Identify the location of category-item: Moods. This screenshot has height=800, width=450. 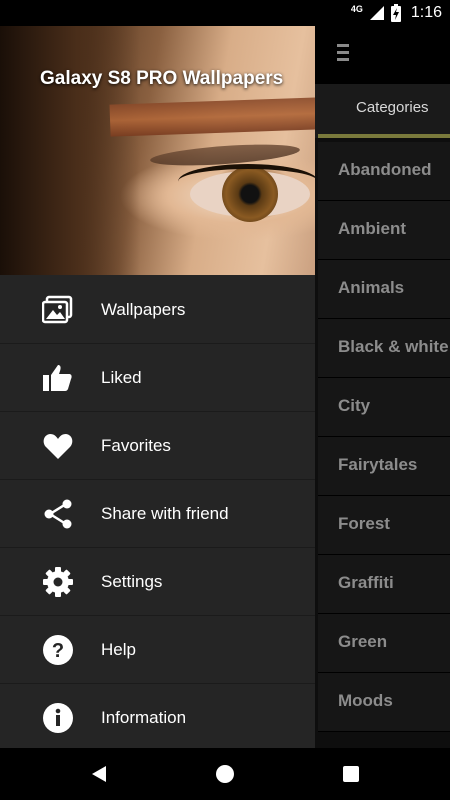
(384, 702).